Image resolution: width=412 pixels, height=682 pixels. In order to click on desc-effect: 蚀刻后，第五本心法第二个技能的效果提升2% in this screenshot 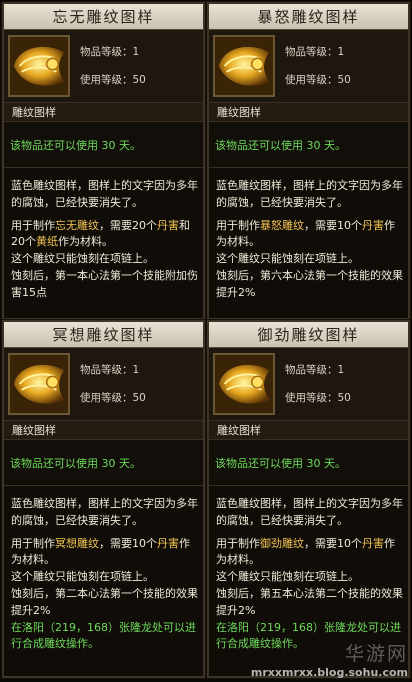, I will do `click(309, 601)`.